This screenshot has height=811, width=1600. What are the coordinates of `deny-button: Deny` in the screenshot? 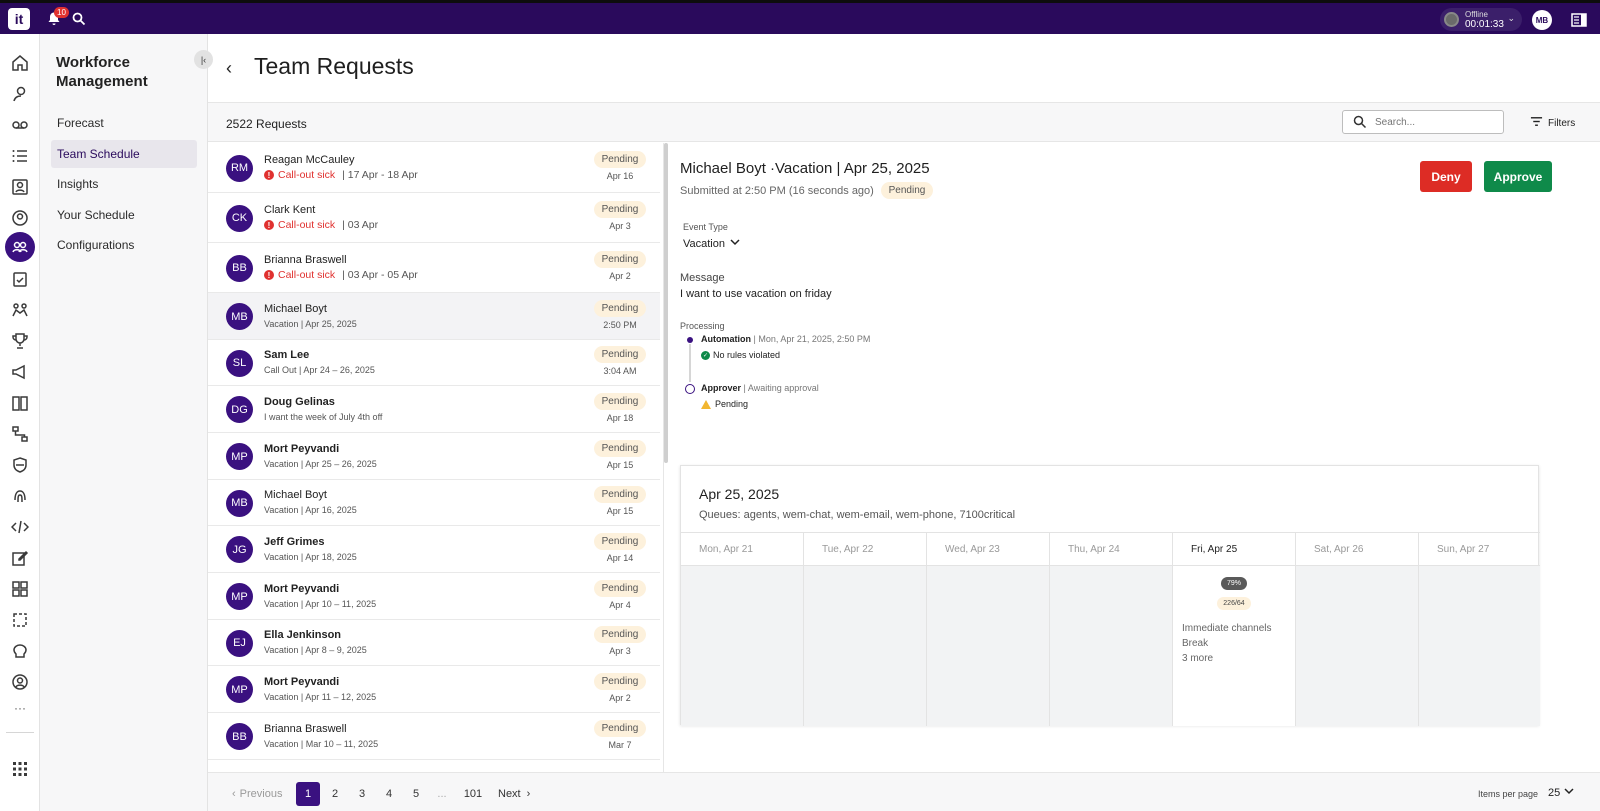 It's located at (1446, 176).